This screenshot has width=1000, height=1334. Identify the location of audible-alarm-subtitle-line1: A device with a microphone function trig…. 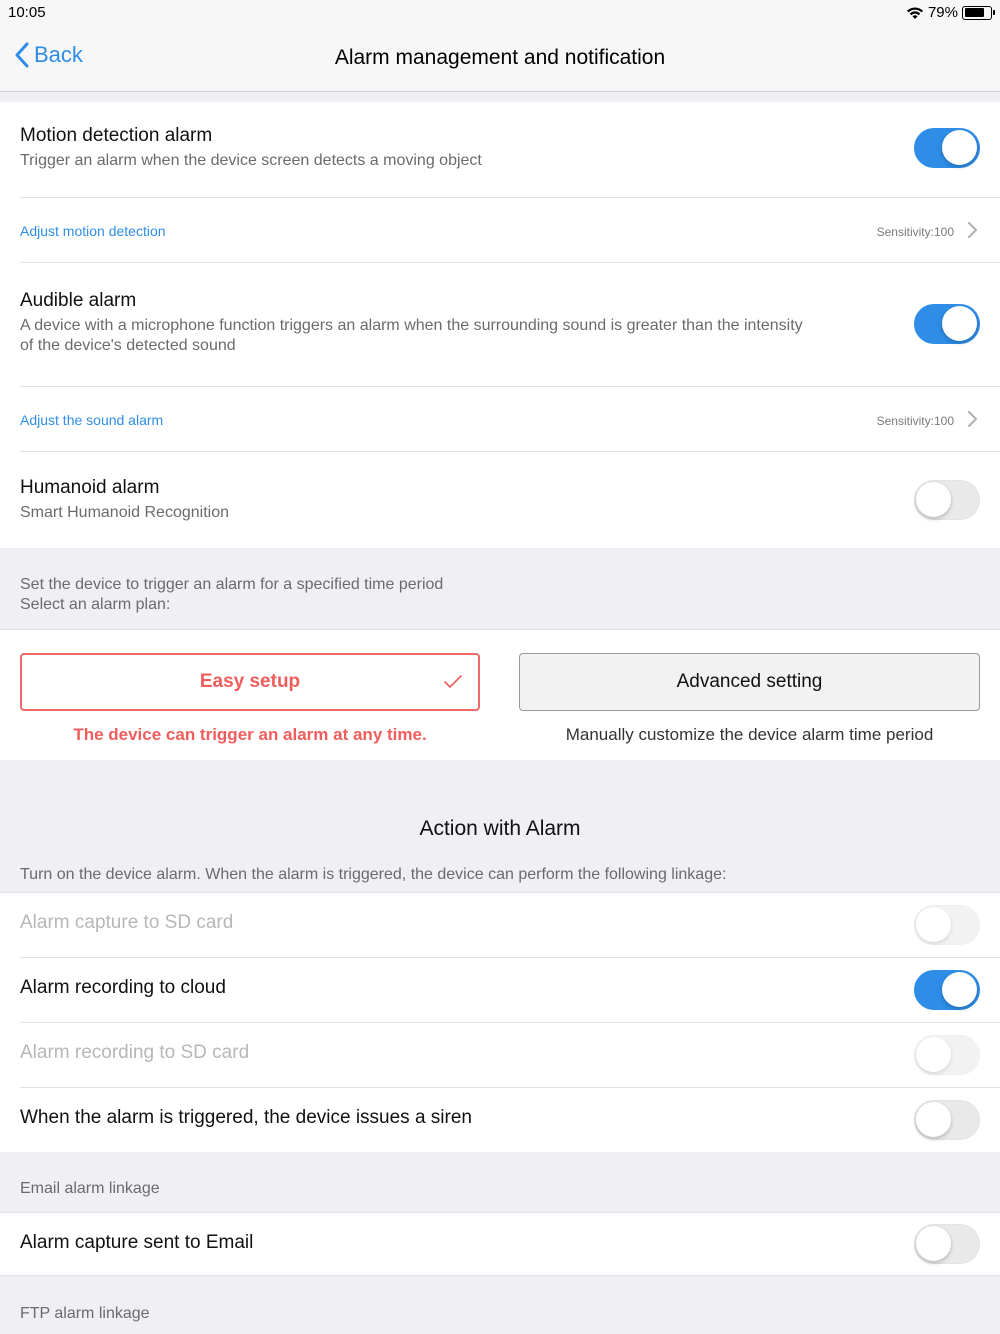
(411, 325).